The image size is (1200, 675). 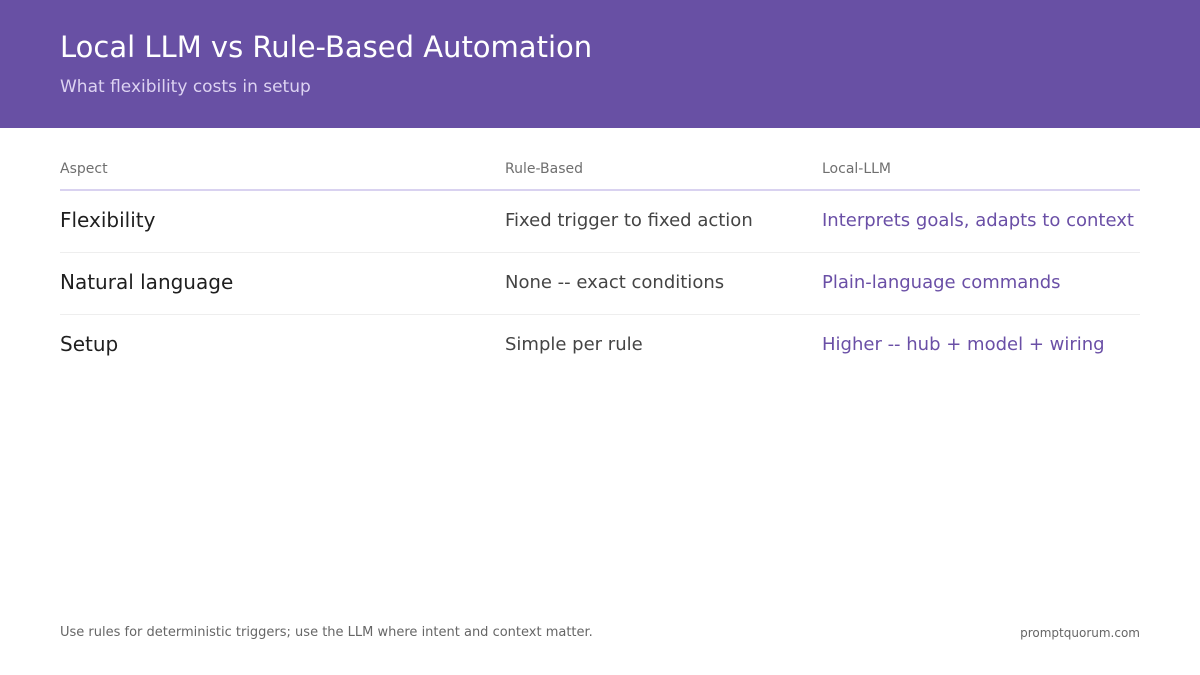 I want to click on column-header-aspect: Aspect, so click(x=84, y=169).